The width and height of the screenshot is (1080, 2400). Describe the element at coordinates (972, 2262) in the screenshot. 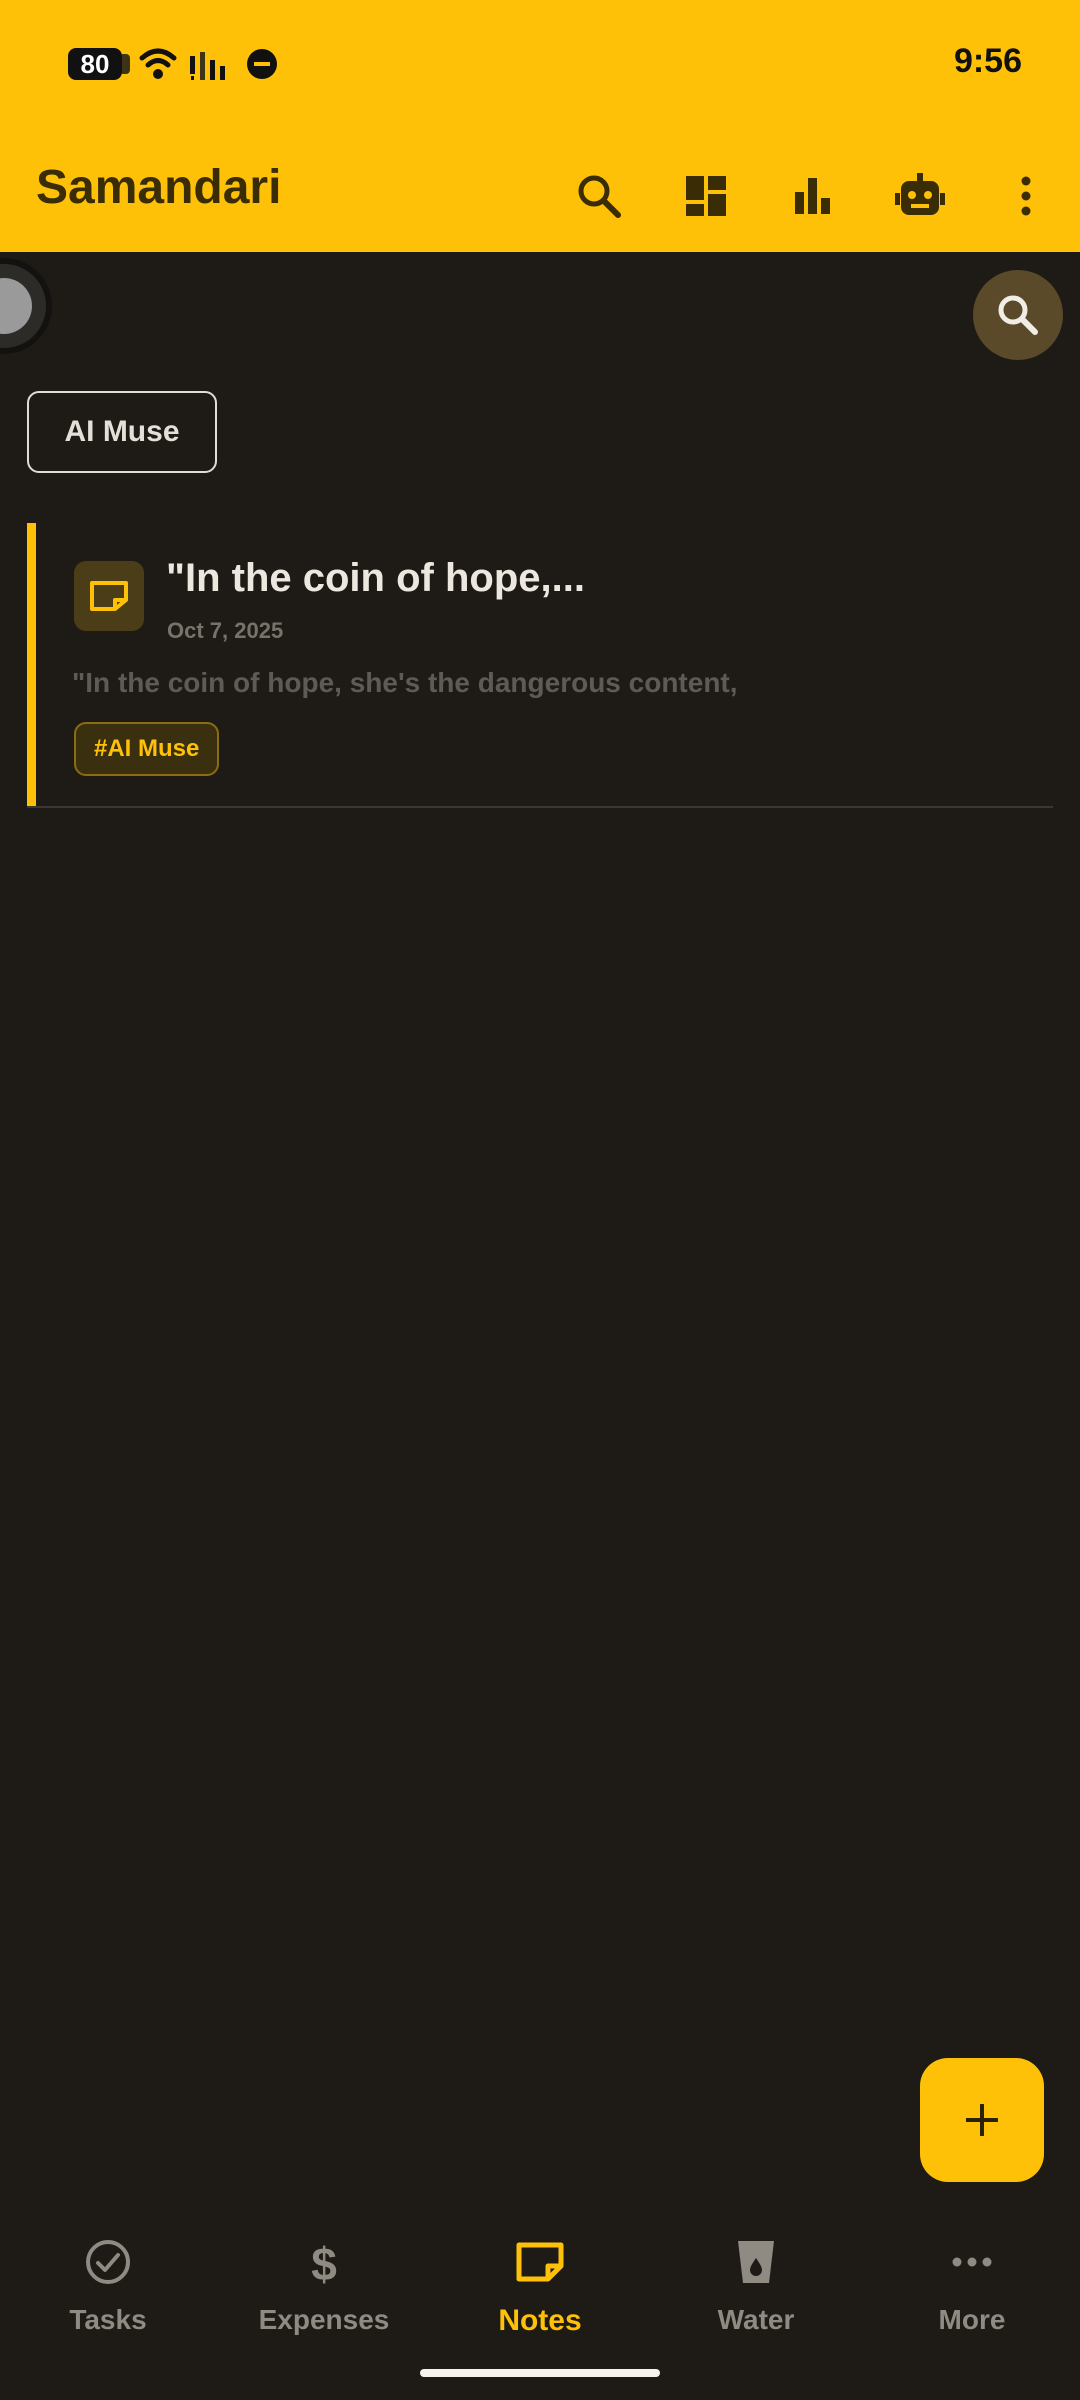

I see `more-horiz-icon` at that location.